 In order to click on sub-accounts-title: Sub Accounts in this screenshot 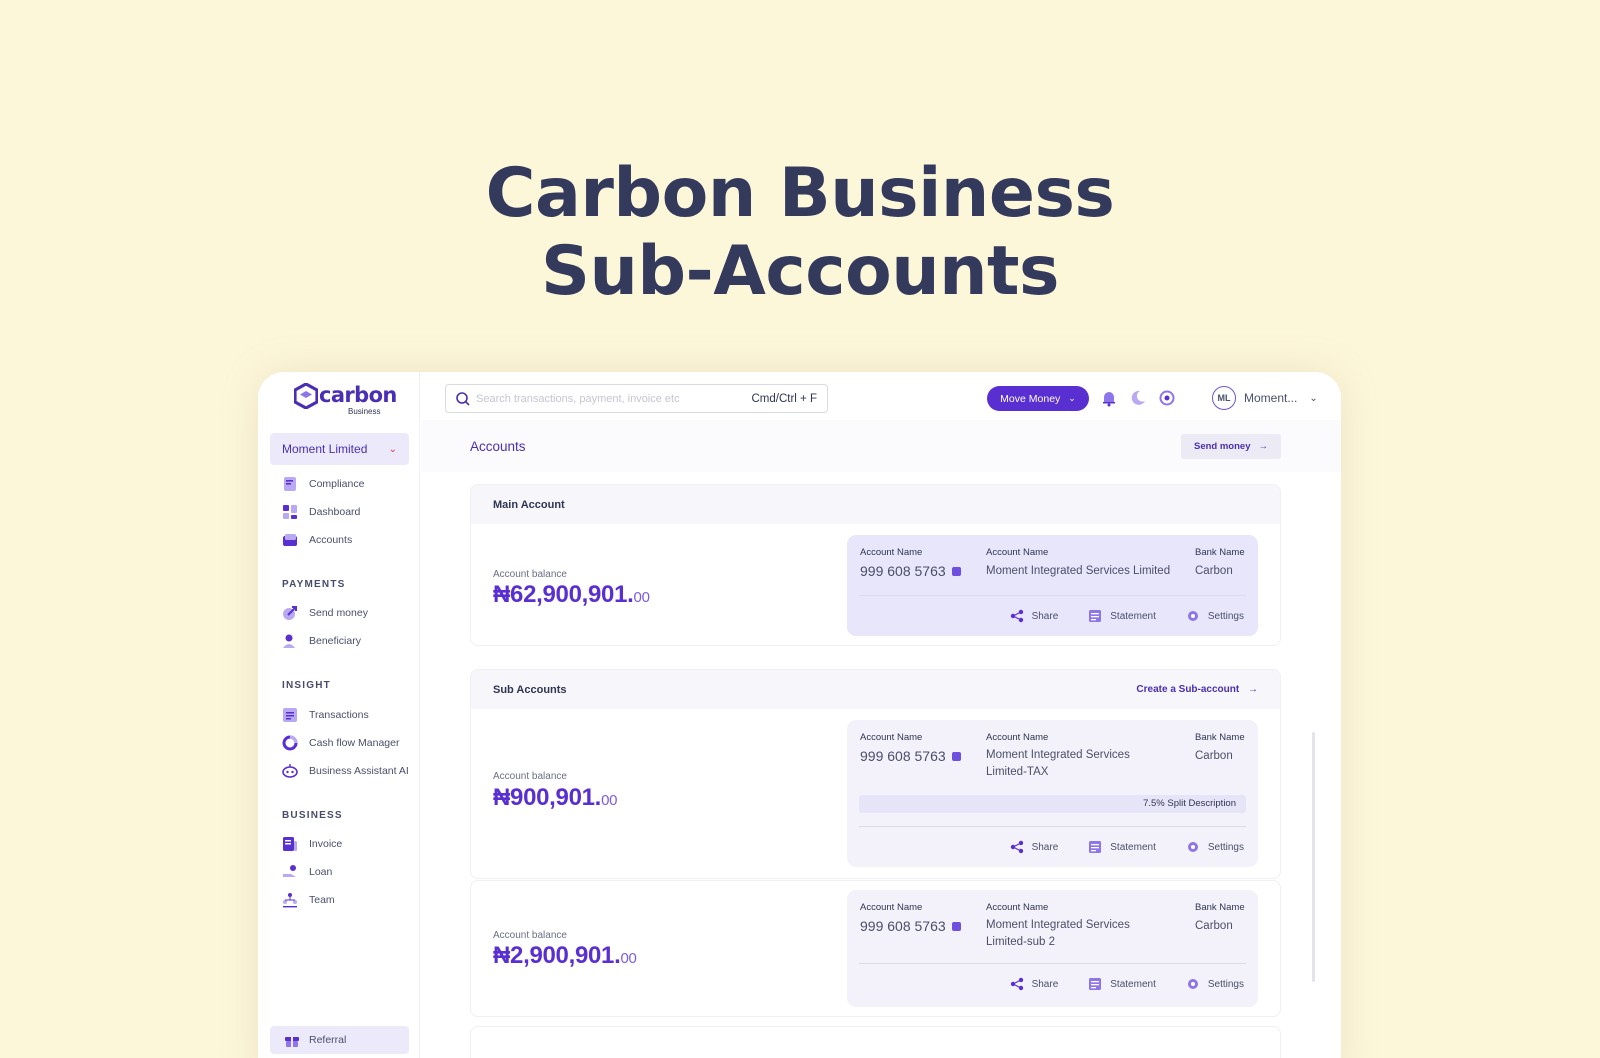, I will do `click(530, 689)`.